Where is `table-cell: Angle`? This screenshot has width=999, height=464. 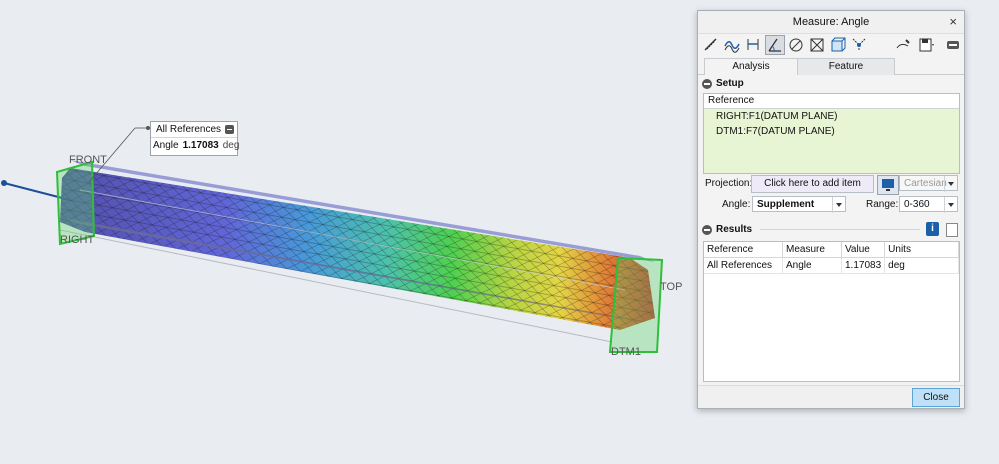
table-cell: Angle is located at coordinates (812, 265).